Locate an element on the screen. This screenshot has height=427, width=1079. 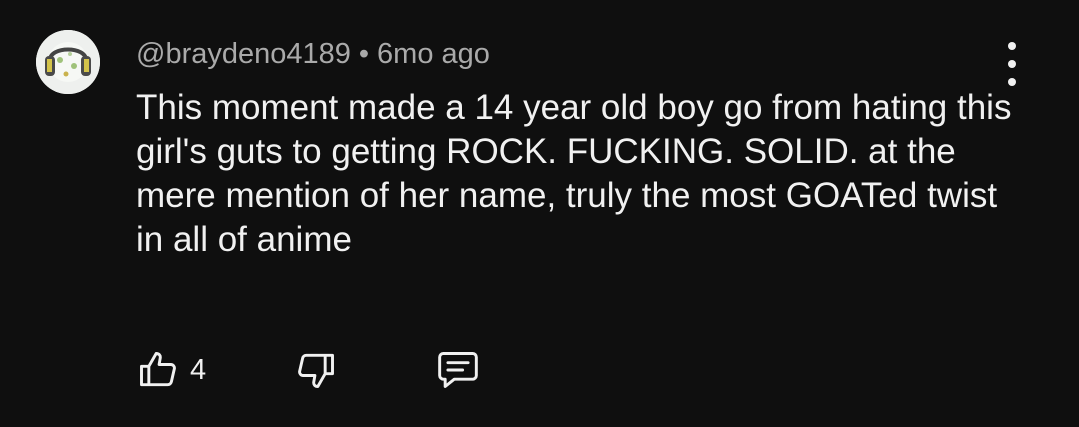
like-button: 4 is located at coordinates (171, 370).